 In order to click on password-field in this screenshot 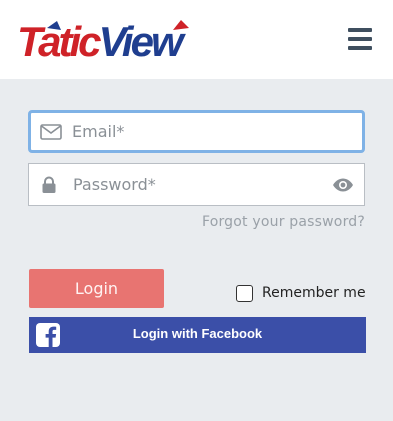, I will do `click(196, 184)`.